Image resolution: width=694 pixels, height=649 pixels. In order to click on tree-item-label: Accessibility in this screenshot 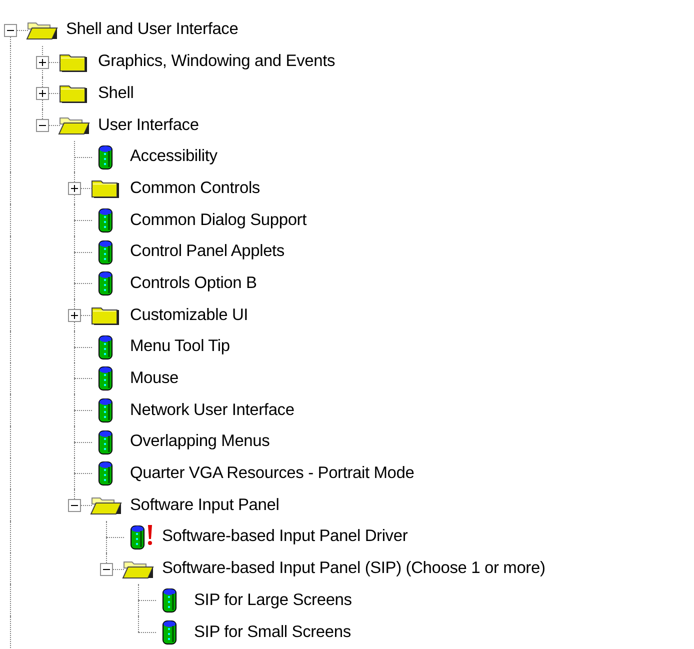, I will do `click(174, 156)`.